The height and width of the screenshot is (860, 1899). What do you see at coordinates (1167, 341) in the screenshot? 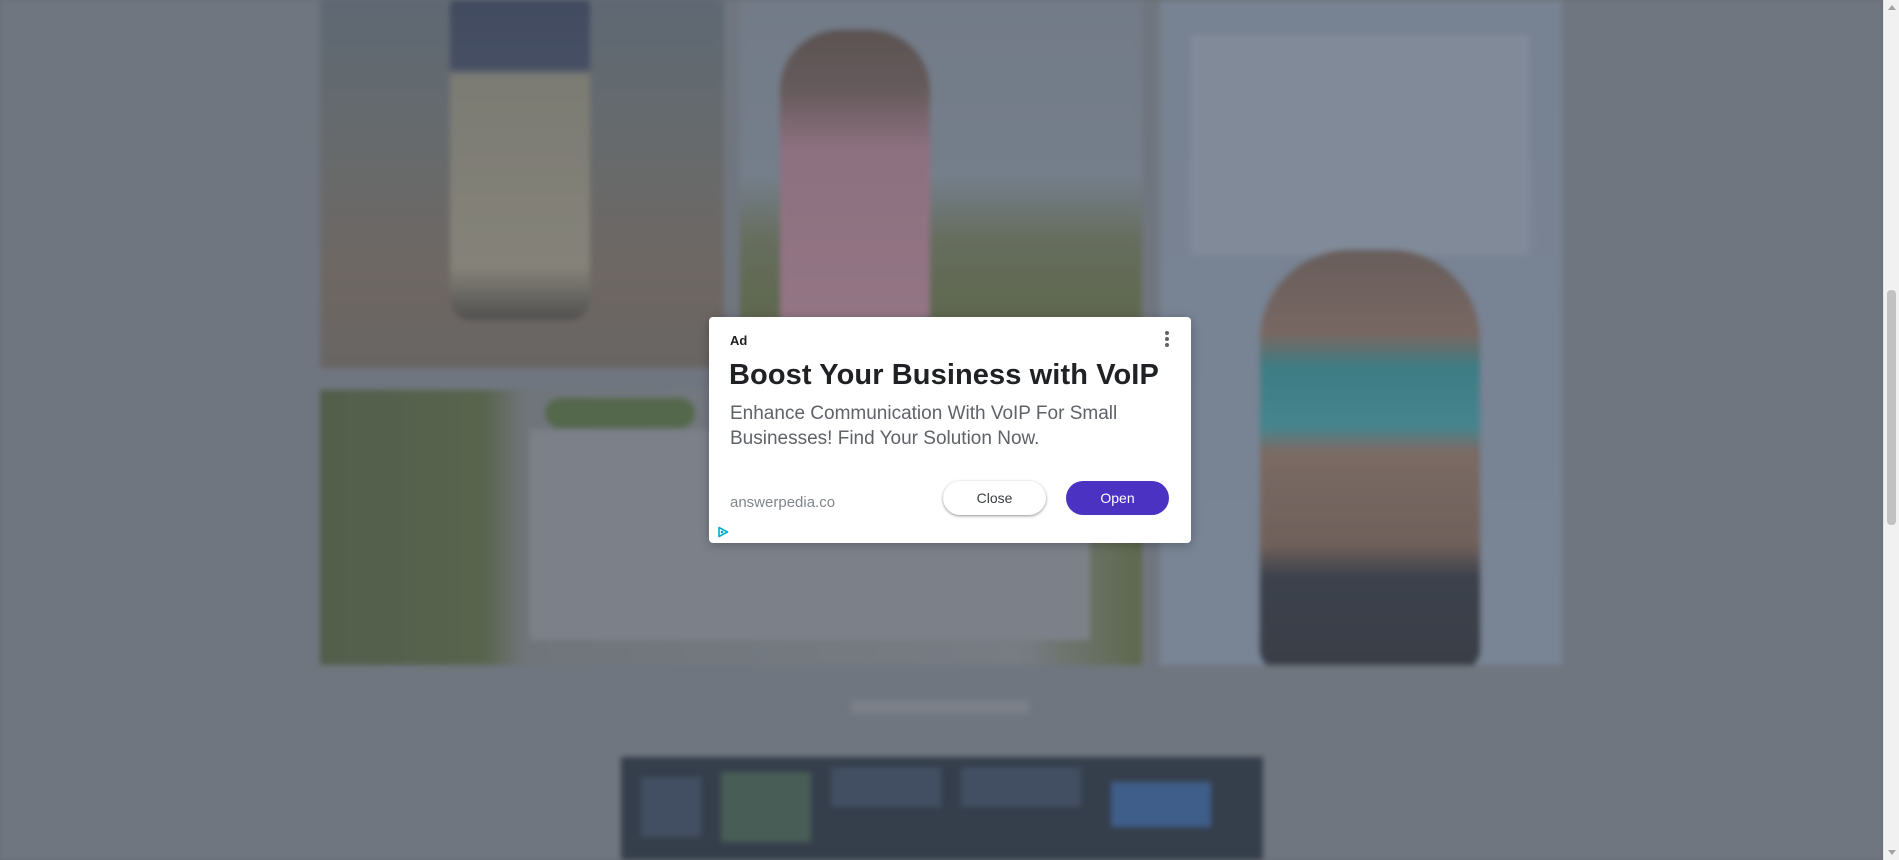
I see `more-vert-icon` at bounding box center [1167, 341].